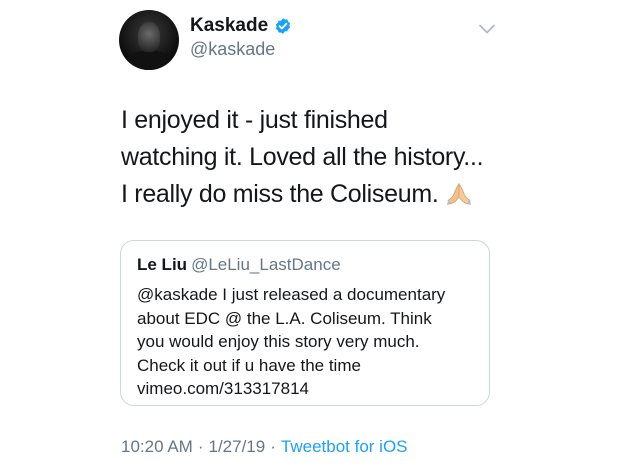 The image size is (620, 472). Describe the element at coordinates (157, 446) in the screenshot. I see `tweet-time: 10:20 AM` at that location.